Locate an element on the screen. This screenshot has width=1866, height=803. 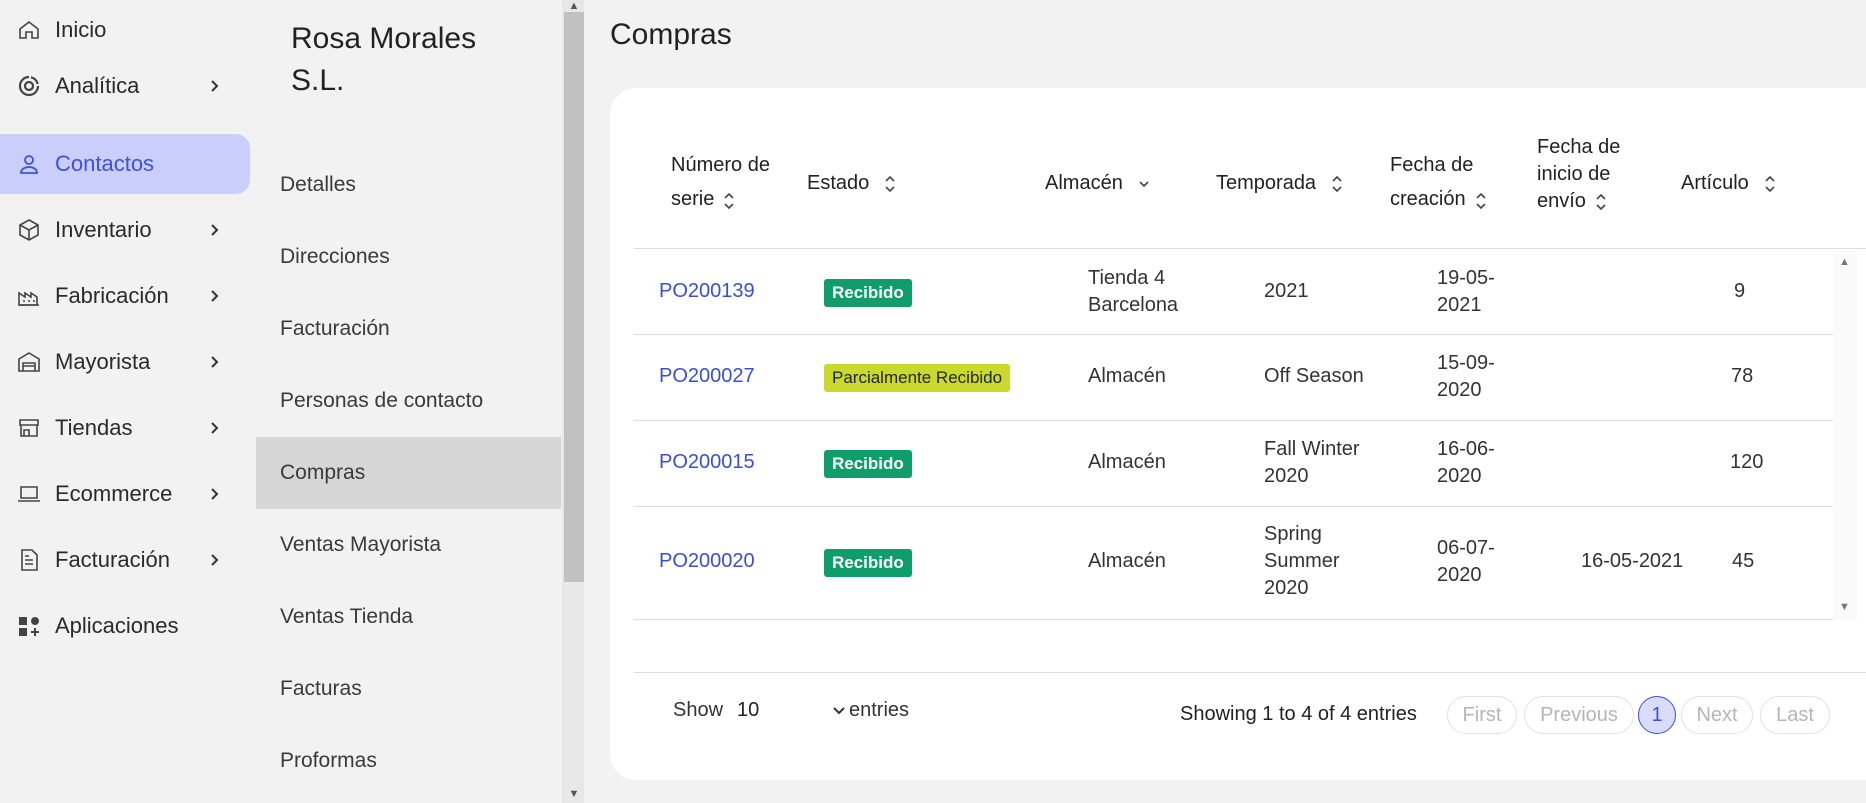
pagination-next-button: Next is located at coordinates (1717, 715).